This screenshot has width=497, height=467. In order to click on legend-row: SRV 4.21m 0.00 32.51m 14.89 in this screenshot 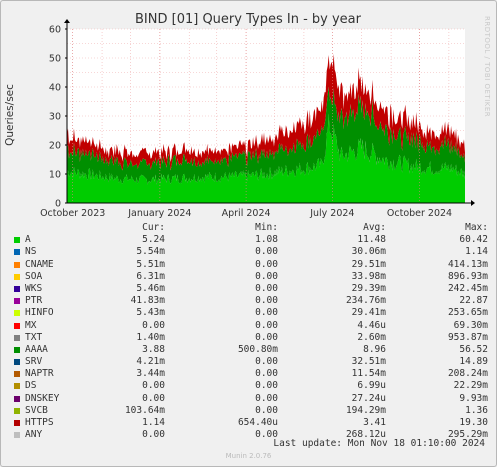, I will do `click(249, 362)`.